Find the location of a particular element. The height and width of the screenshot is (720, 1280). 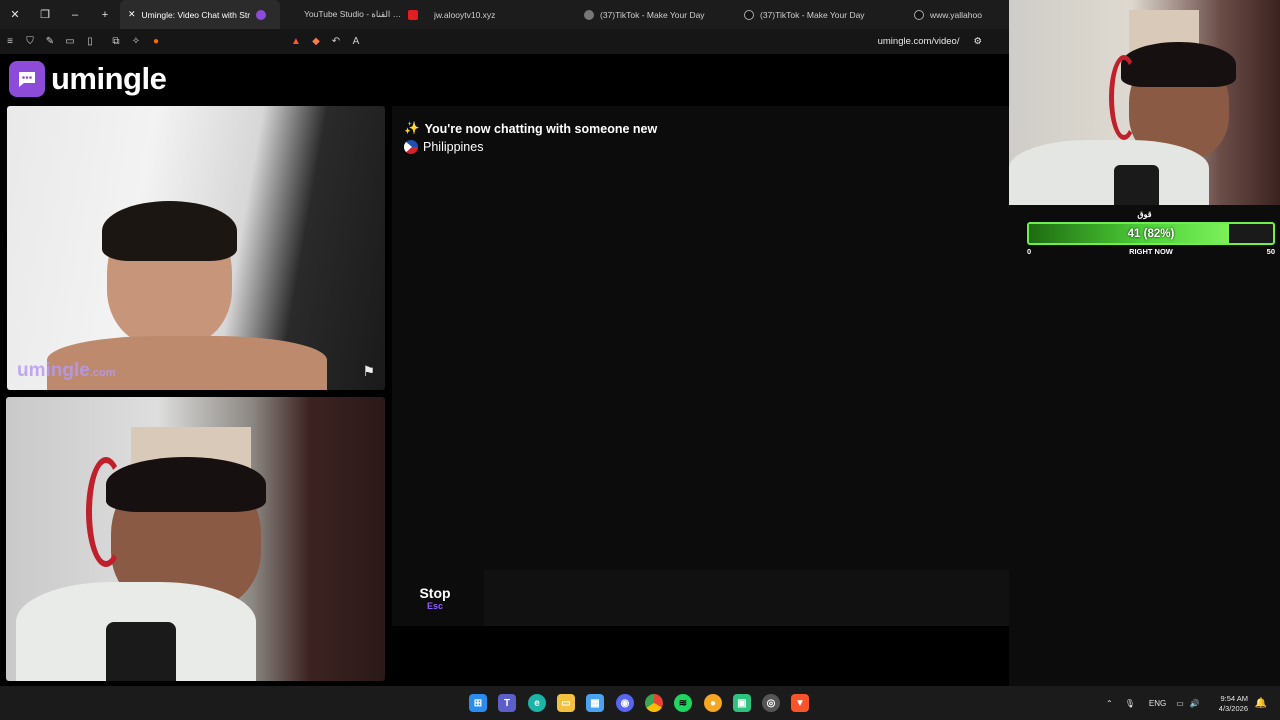

chat-country-line: Philippines is located at coordinates (443, 147).